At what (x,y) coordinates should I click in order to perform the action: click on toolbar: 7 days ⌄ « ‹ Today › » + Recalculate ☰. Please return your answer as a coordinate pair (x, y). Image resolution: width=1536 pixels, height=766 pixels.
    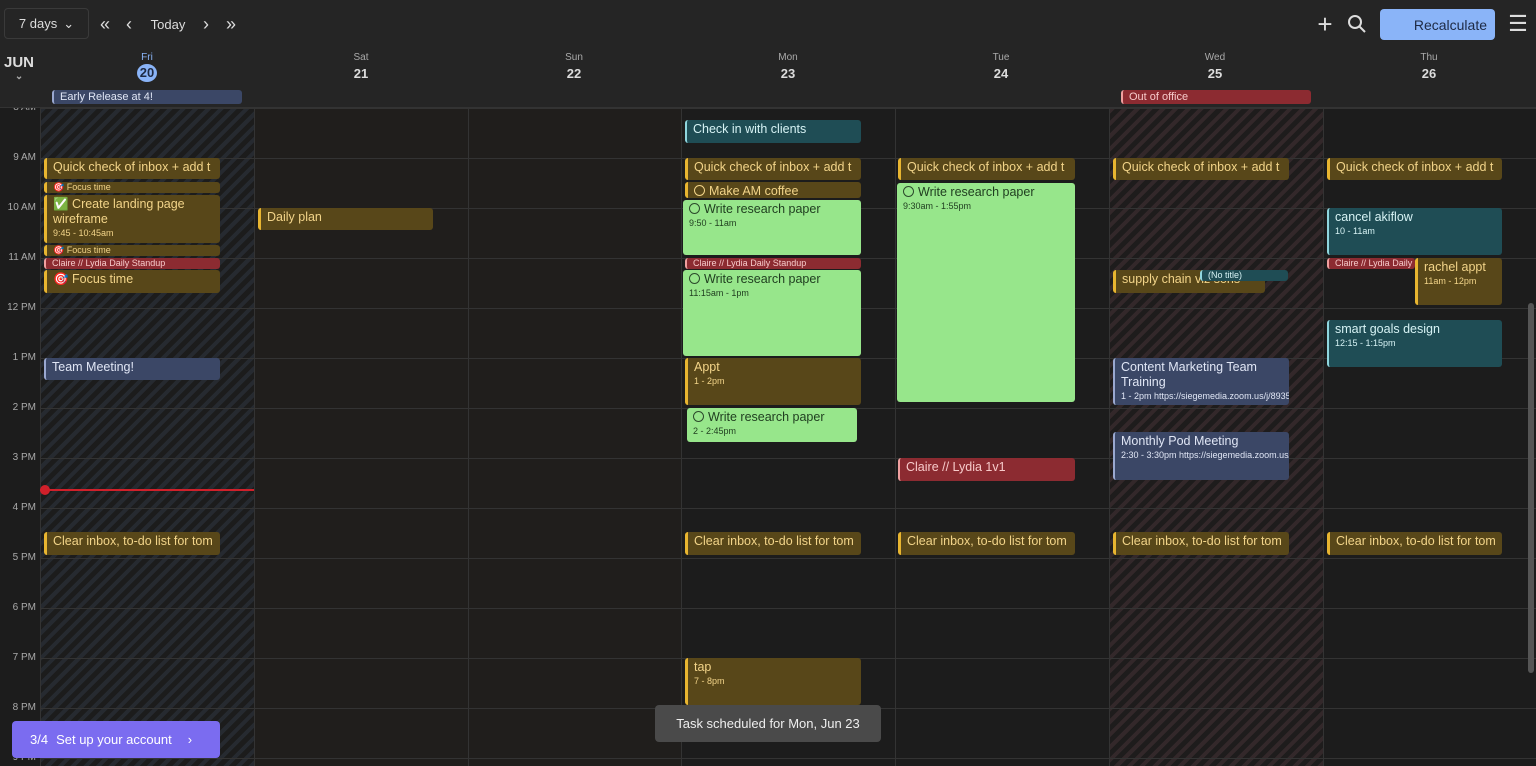
    Looking at the image, I should click on (768, 24).